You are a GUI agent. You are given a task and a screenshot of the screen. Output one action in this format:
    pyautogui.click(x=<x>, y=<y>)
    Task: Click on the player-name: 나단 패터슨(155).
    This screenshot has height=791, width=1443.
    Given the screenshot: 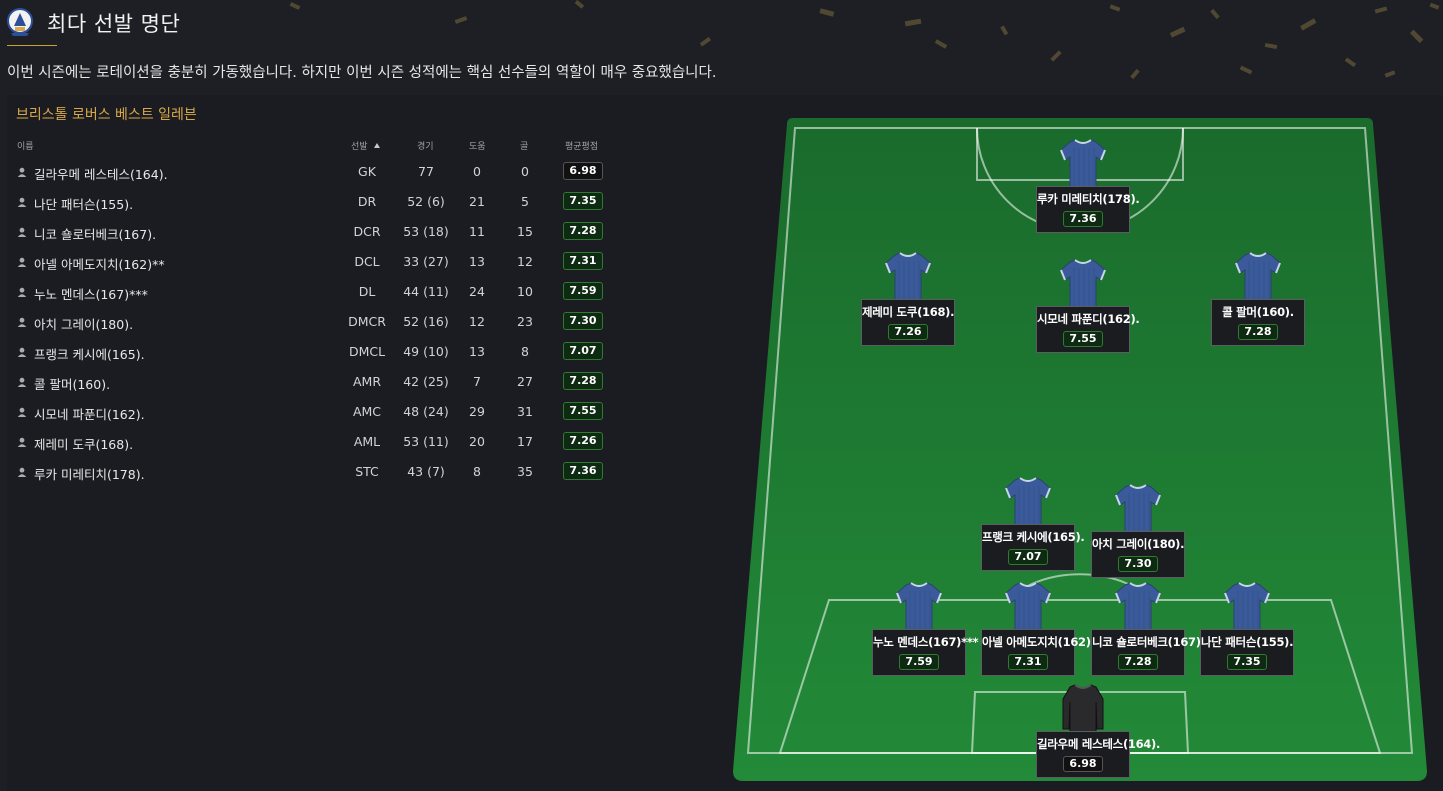 What is the action you would take?
    pyautogui.click(x=83, y=203)
    